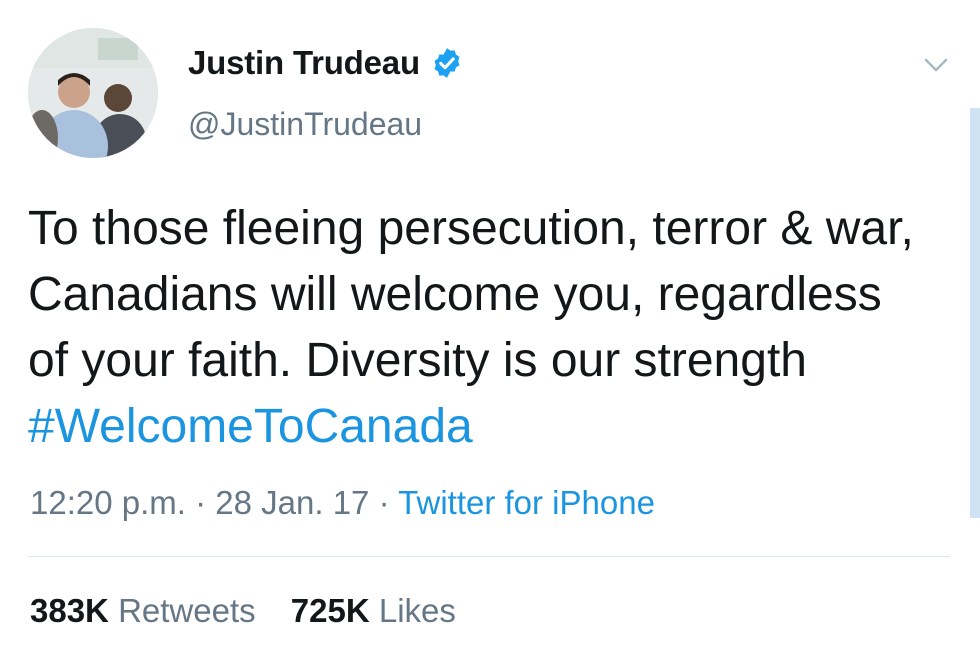  I want to click on retweets-label: Retweets, so click(187, 610).